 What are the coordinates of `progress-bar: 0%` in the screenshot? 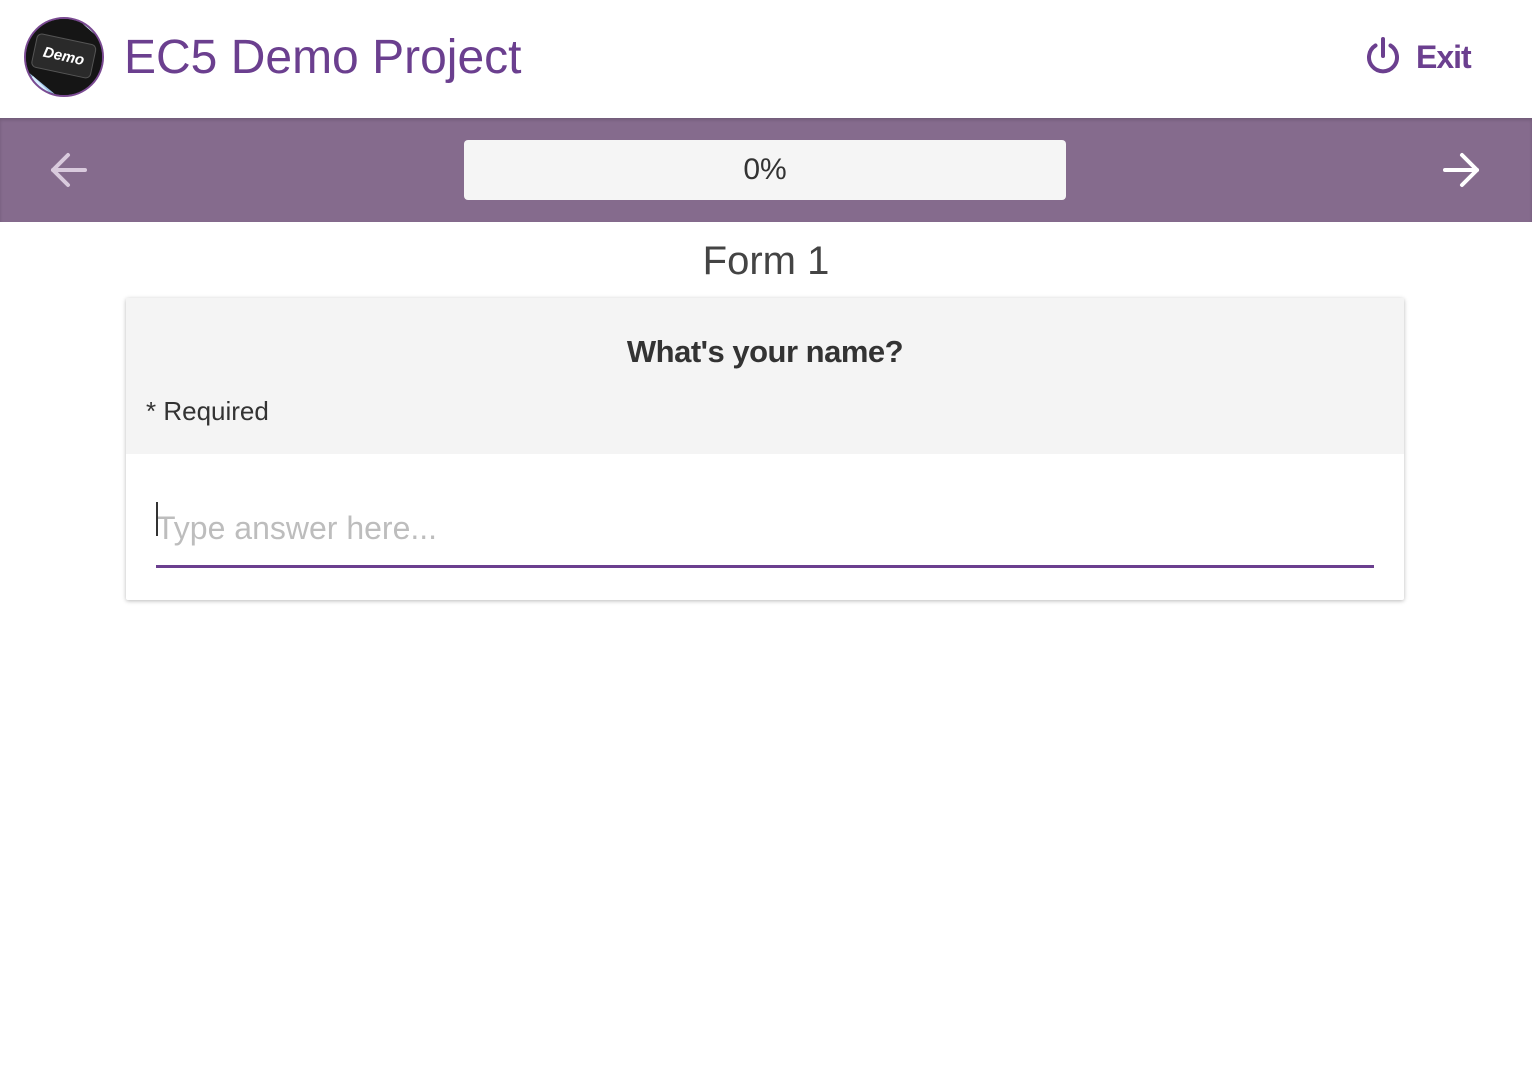 It's located at (765, 170).